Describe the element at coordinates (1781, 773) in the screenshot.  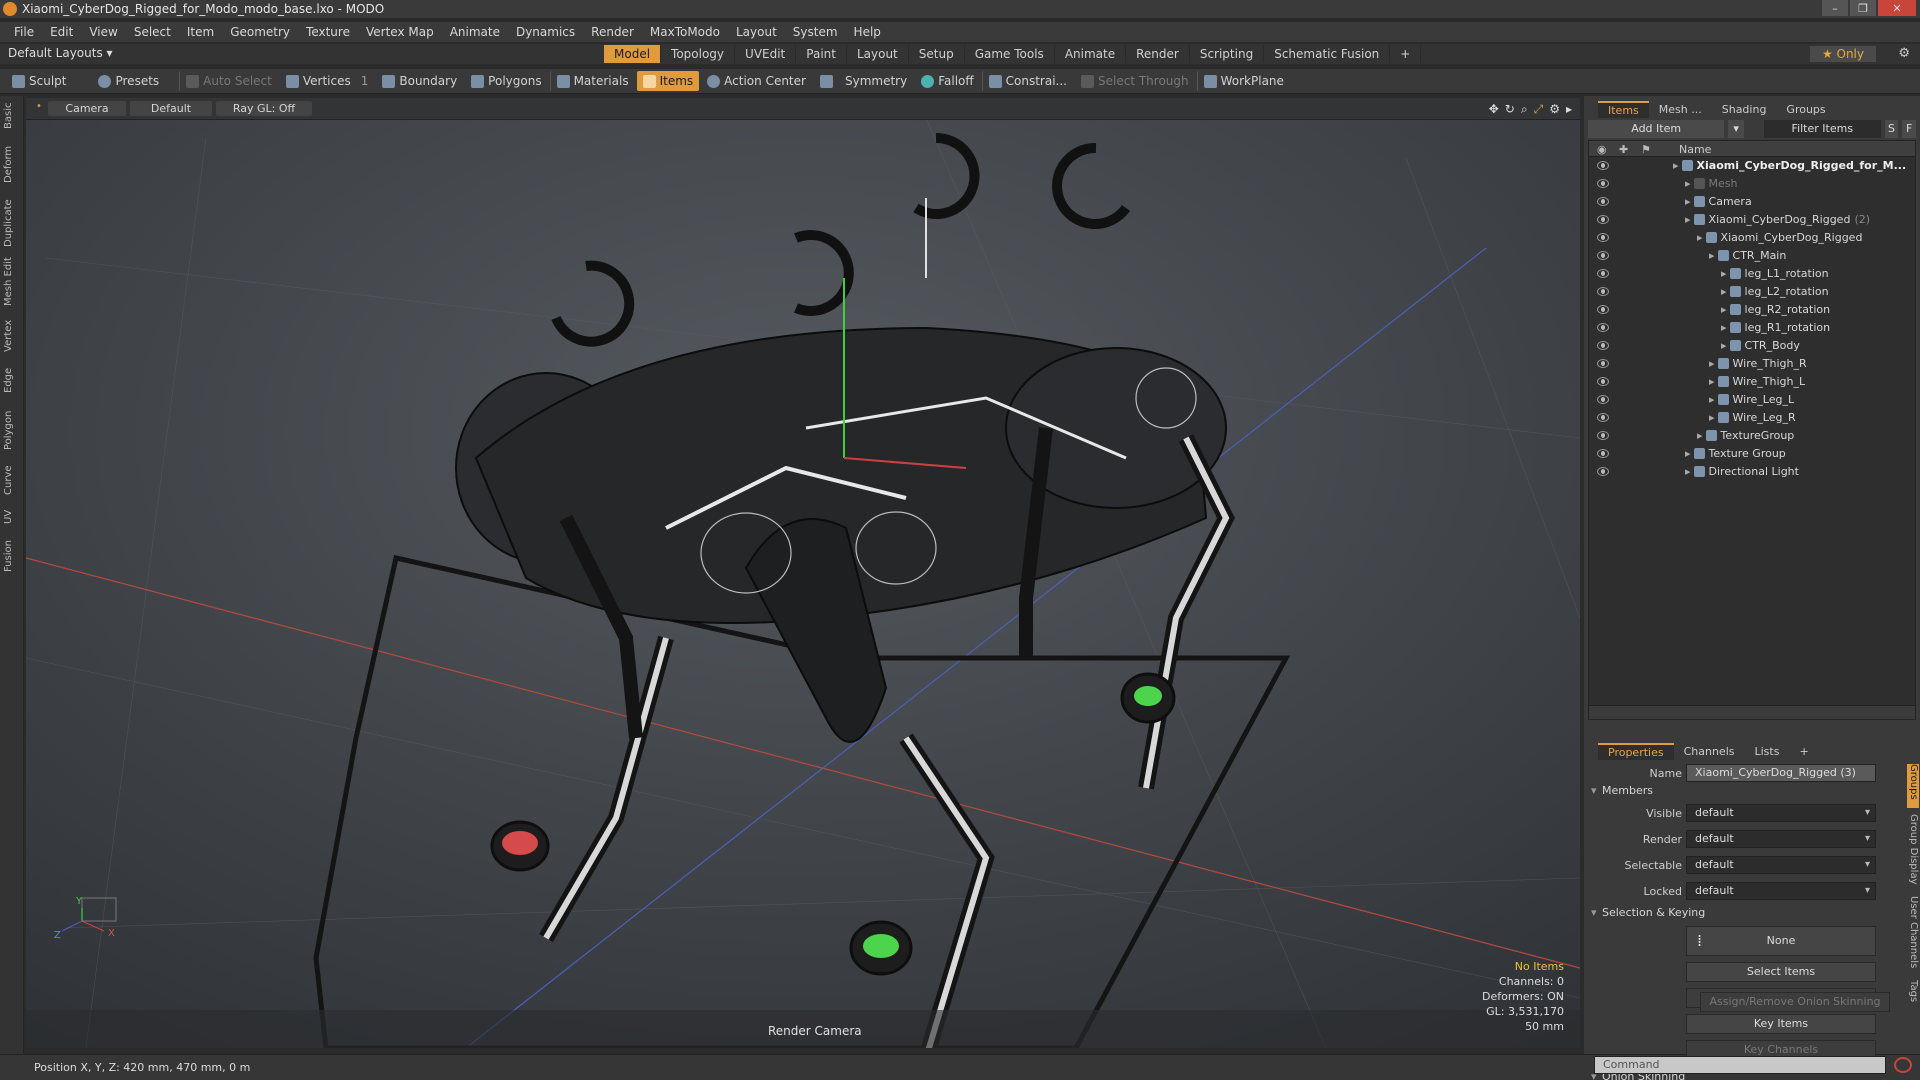
I see `name-field: Xiaomi_CyberDog_Rigged (3)` at that location.